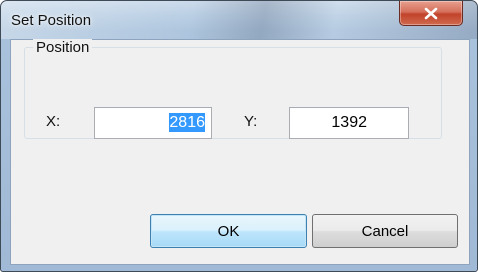 Image resolution: width=478 pixels, height=272 pixels. What do you see at coordinates (53, 121) in the screenshot?
I see `x-label: X:` at bounding box center [53, 121].